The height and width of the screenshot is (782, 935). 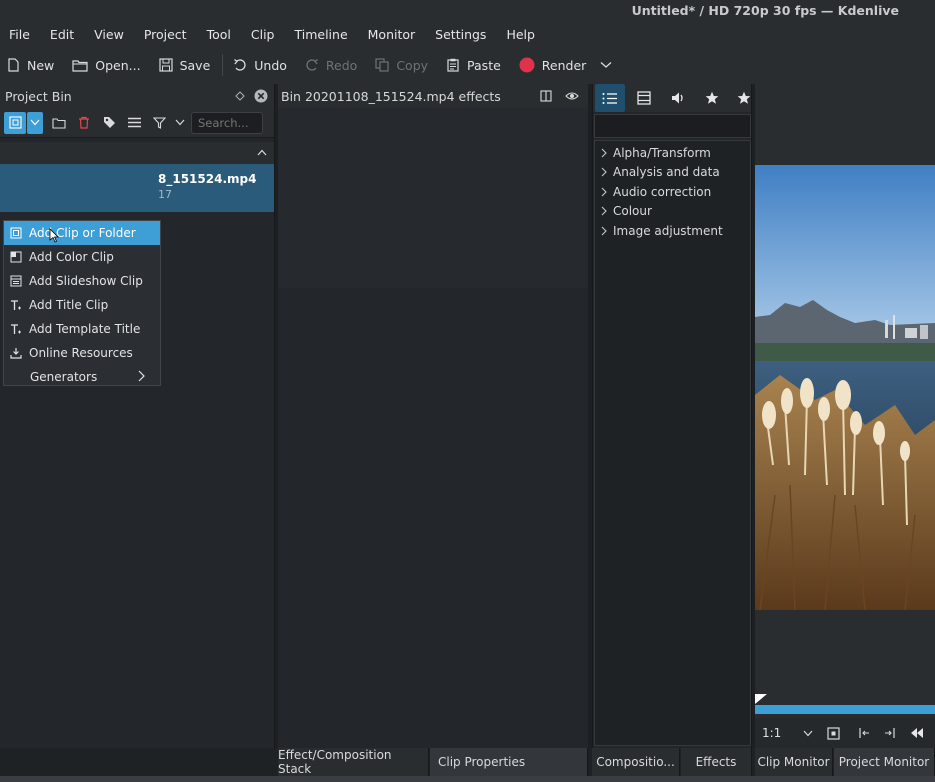 I want to click on paste-label: Paste, so click(x=484, y=65).